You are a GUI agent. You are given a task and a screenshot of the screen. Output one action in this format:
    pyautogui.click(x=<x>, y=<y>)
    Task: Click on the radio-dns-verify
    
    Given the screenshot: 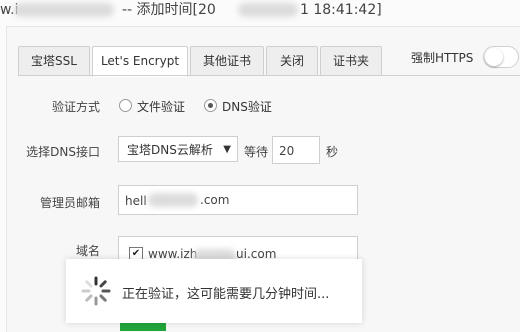 What is the action you would take?
    pyautogui.click(x=210, y=105)
    